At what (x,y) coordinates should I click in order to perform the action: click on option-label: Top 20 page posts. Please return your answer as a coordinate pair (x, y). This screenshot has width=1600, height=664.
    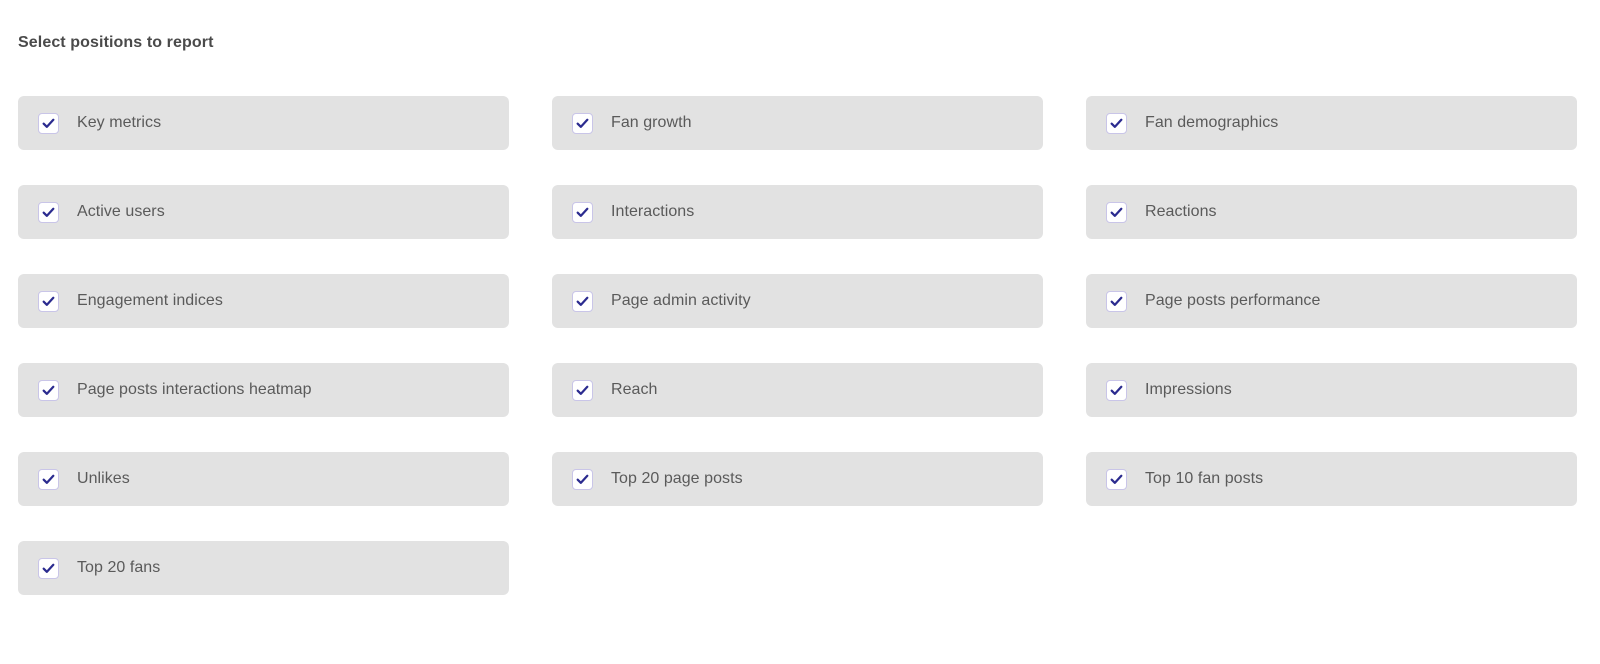
    Looking at the image, I should click on (677, 478).